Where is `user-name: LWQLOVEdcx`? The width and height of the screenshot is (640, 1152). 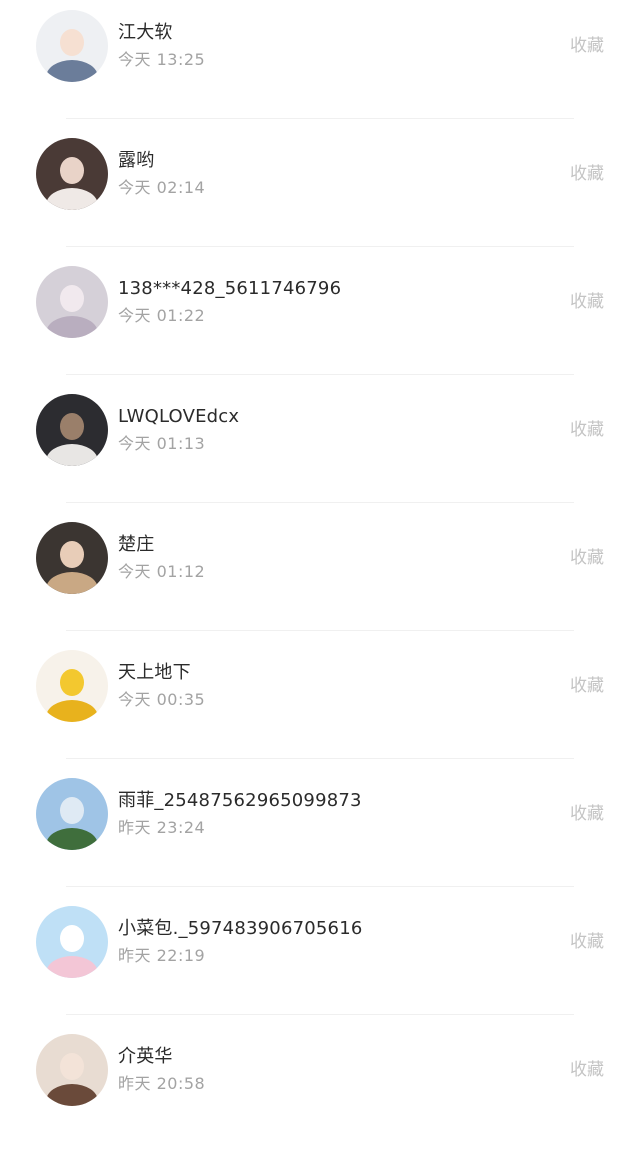
user-name: LWQLOVEdcx is located at coordinates (179, 416).